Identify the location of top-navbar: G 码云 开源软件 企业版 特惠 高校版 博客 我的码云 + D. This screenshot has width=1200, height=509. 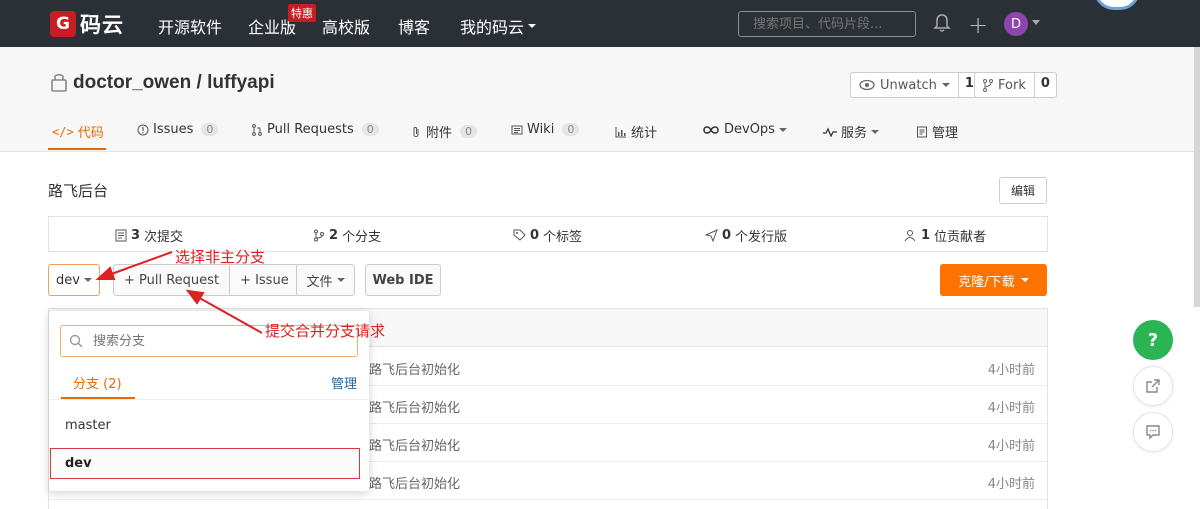
(600, 23).